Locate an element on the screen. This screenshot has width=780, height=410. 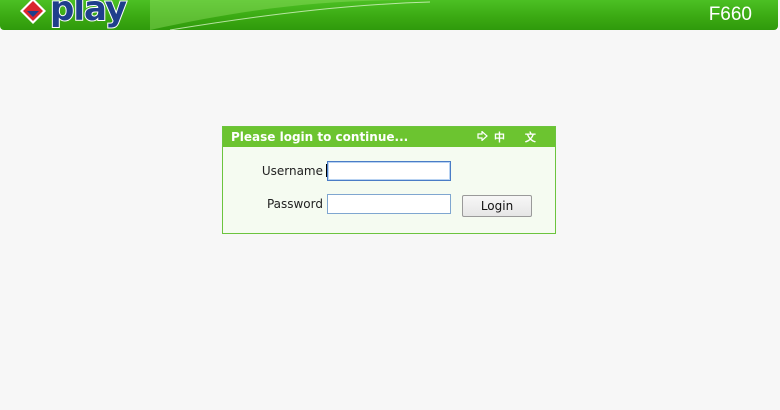
login-button: Login is located at coordinates (497, 206).